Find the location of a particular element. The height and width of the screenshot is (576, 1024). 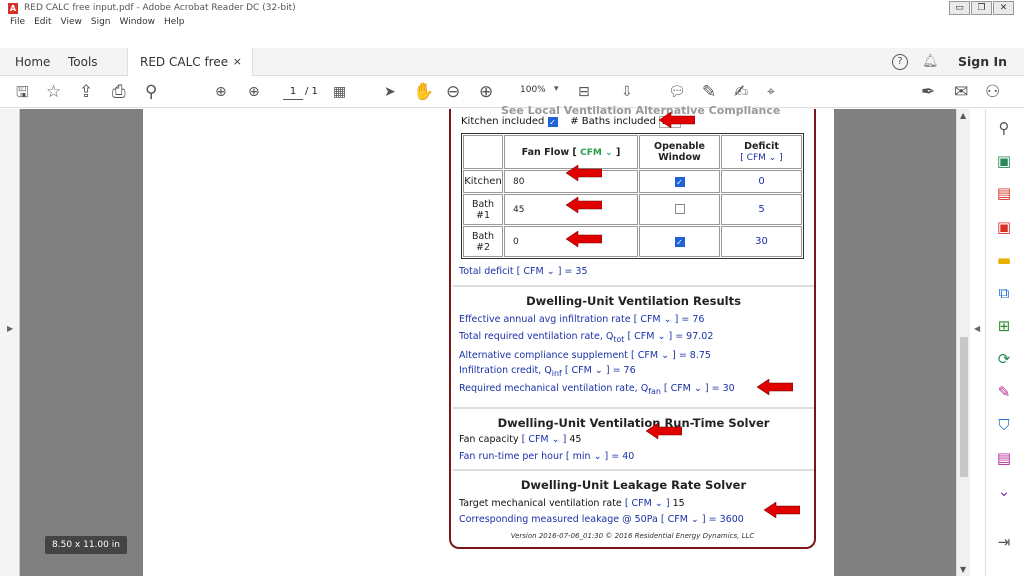

infil-credit-unit-select: CFM is located at coordinates (582, 370).